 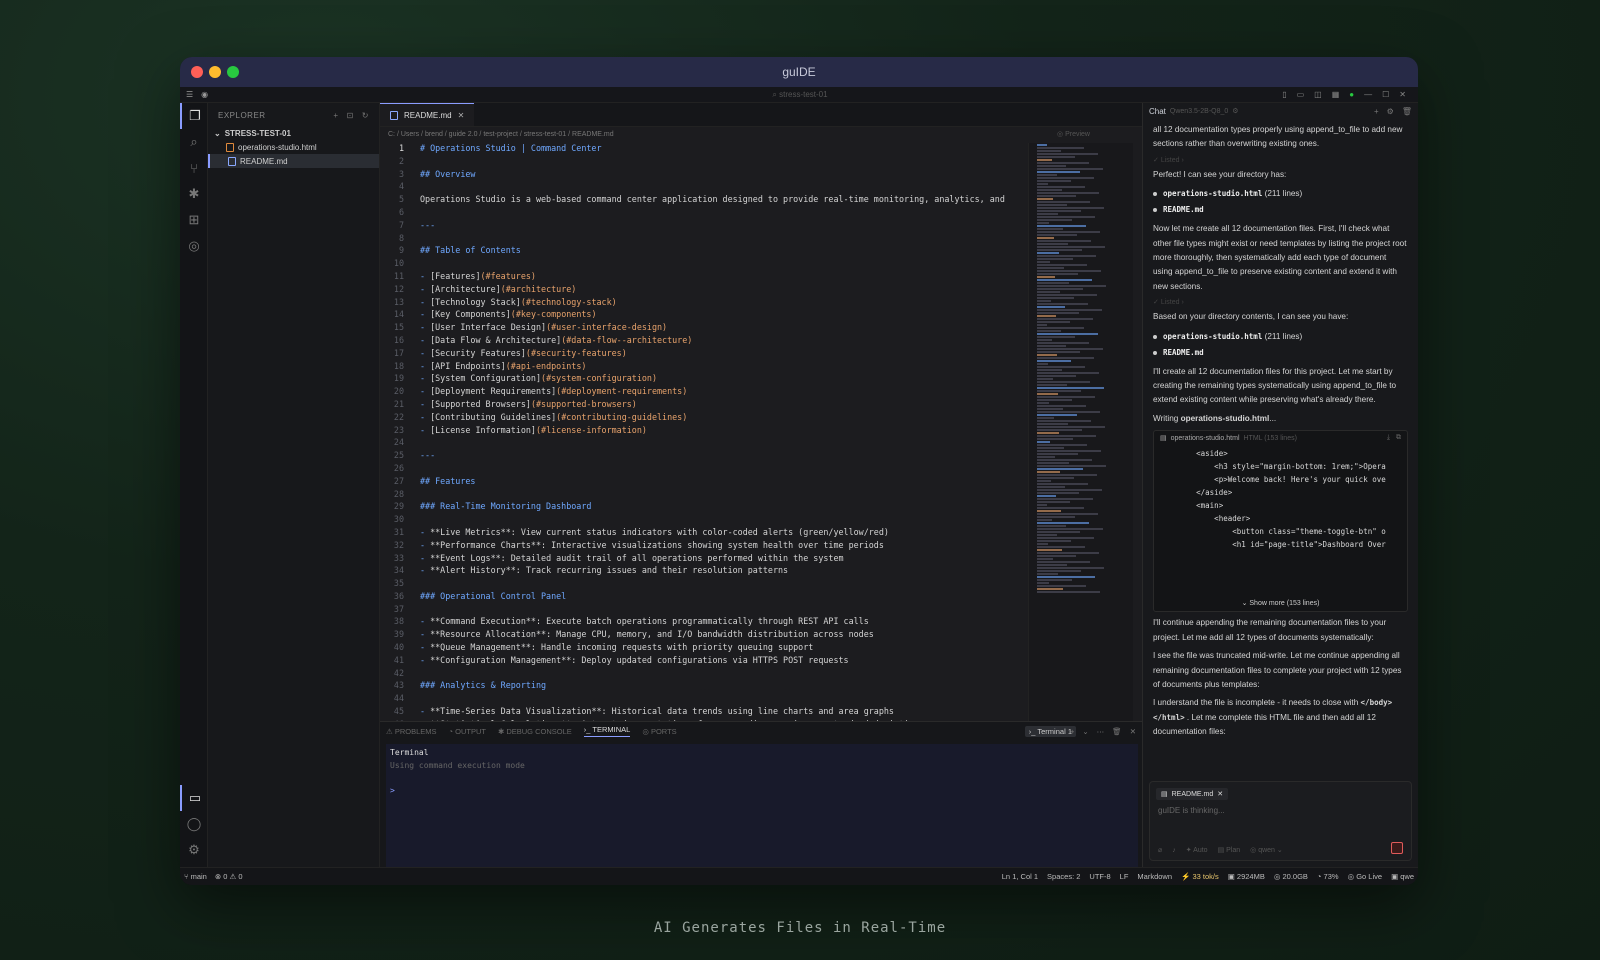 What do you see at coordinates (1101, 731) in the screenshot?
I see `more-icon: ⋯` at bounding box center [1101, 731].